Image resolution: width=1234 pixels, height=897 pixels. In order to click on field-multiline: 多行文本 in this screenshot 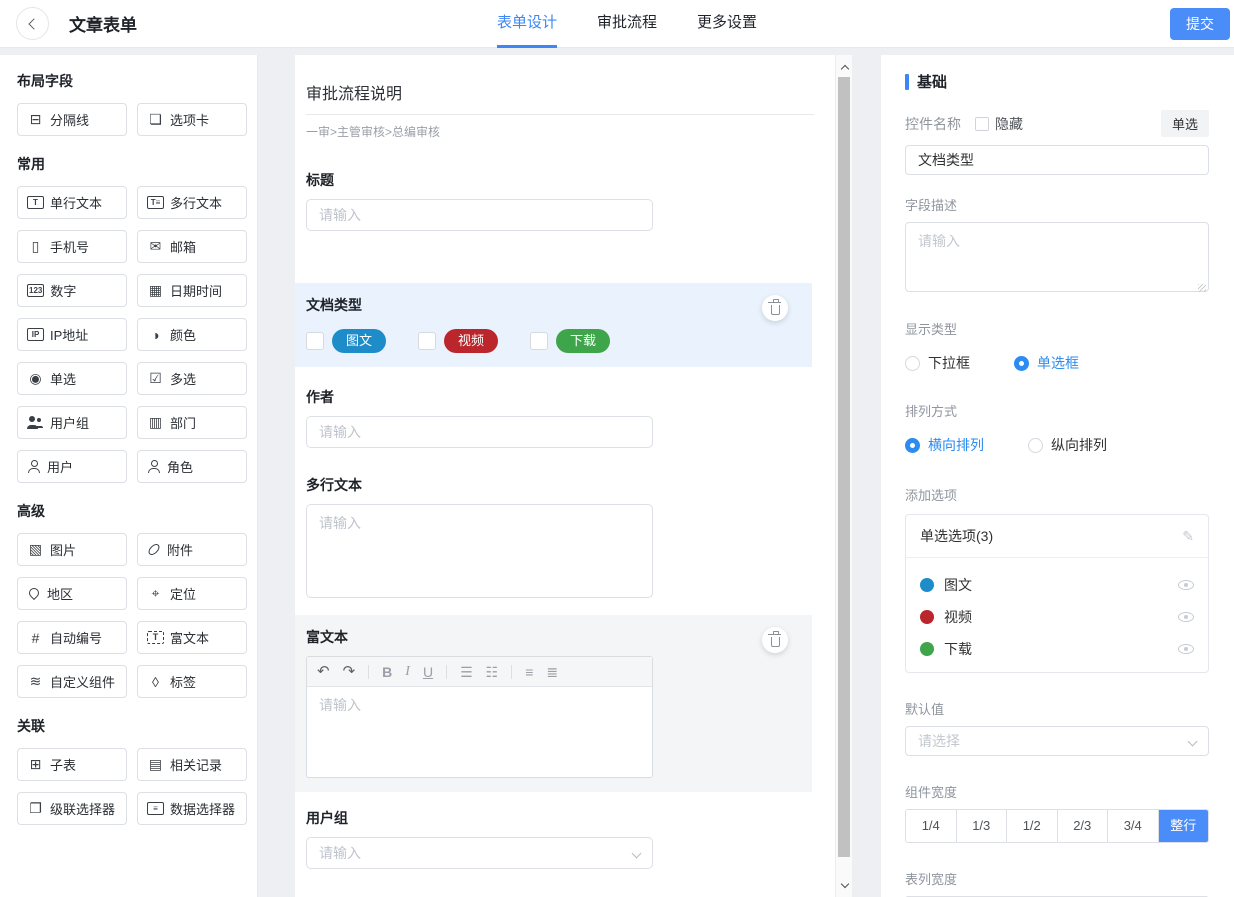, I will do `click(553, 539)`.